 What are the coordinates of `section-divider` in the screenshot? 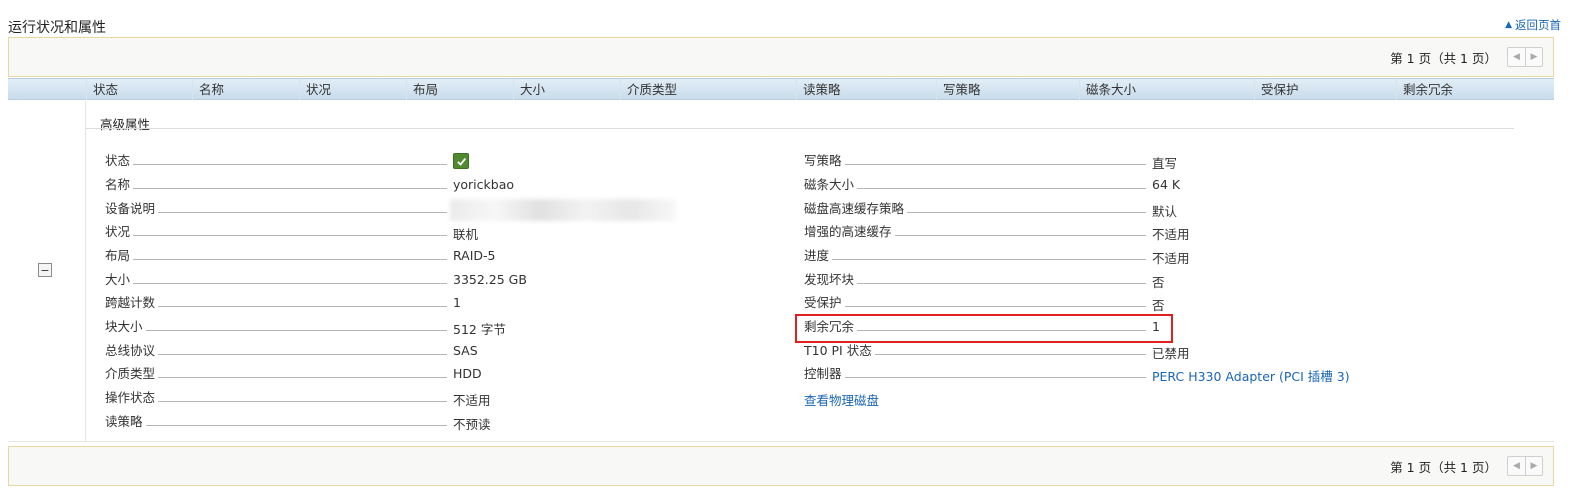 It's located at (800, 128).